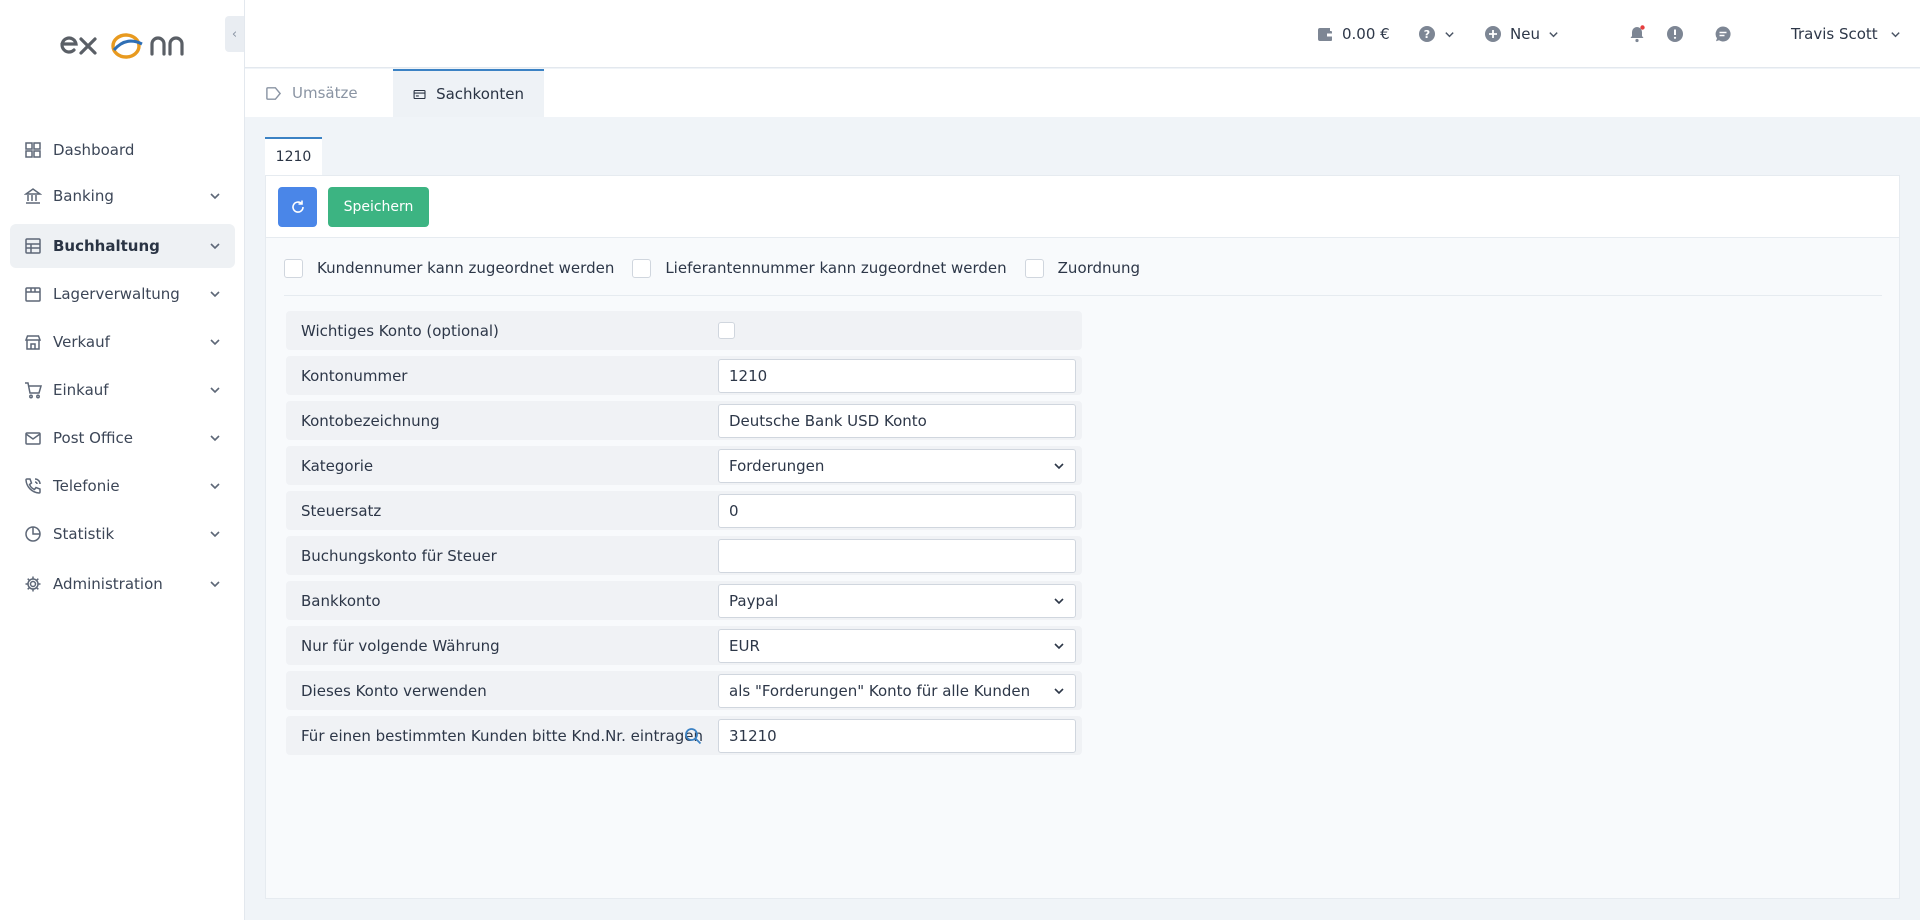 The width and height of the screenshot is (1920, 920). What do you see at coordinates (897, 646) in the screenshot?
I see `currency-select: EUR` at bounding box center [897, 646].